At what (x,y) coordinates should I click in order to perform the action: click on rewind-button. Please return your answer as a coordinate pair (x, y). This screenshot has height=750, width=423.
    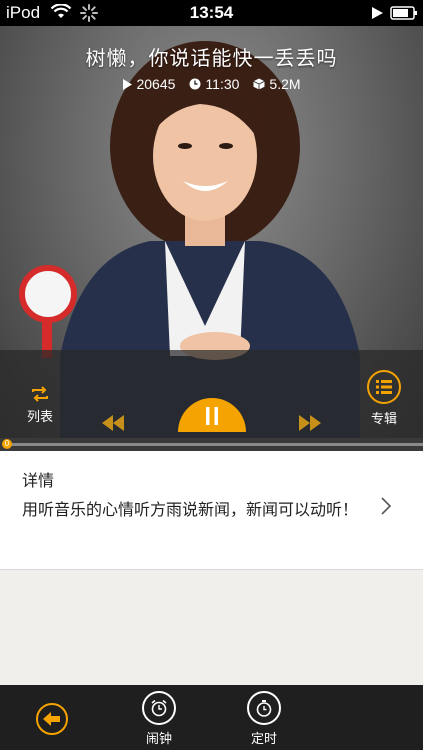
    Looking at the image, I should click on (113, 425).